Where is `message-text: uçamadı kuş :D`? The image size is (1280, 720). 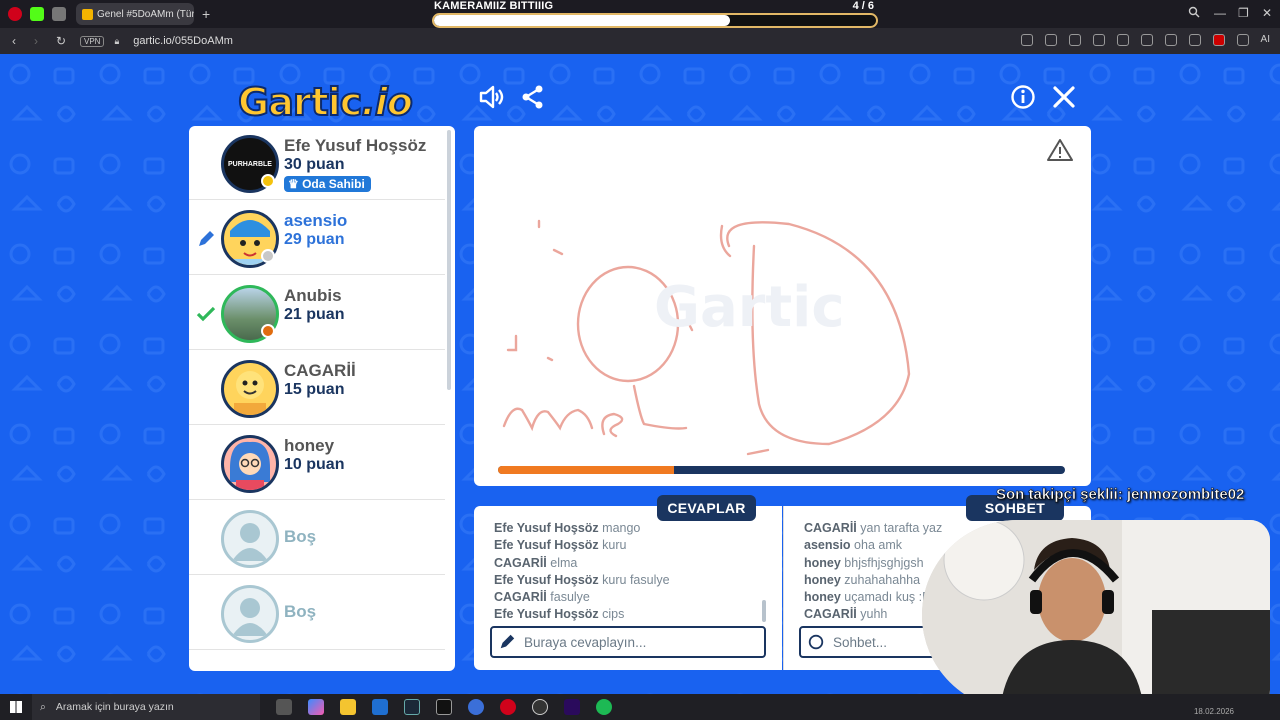
message-text: uçamadı kuş :D is located at coordinates (888, 597).